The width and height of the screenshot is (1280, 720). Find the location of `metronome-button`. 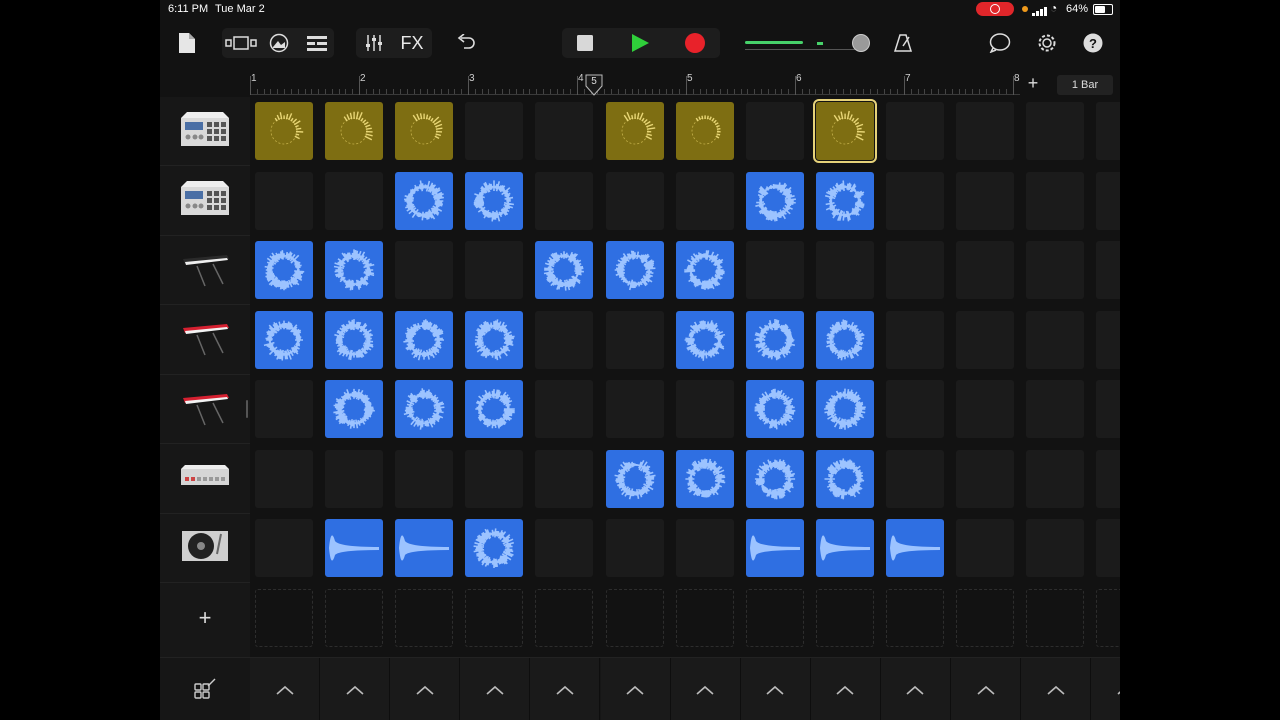

metronome-button is located at coordinates (903, 43).